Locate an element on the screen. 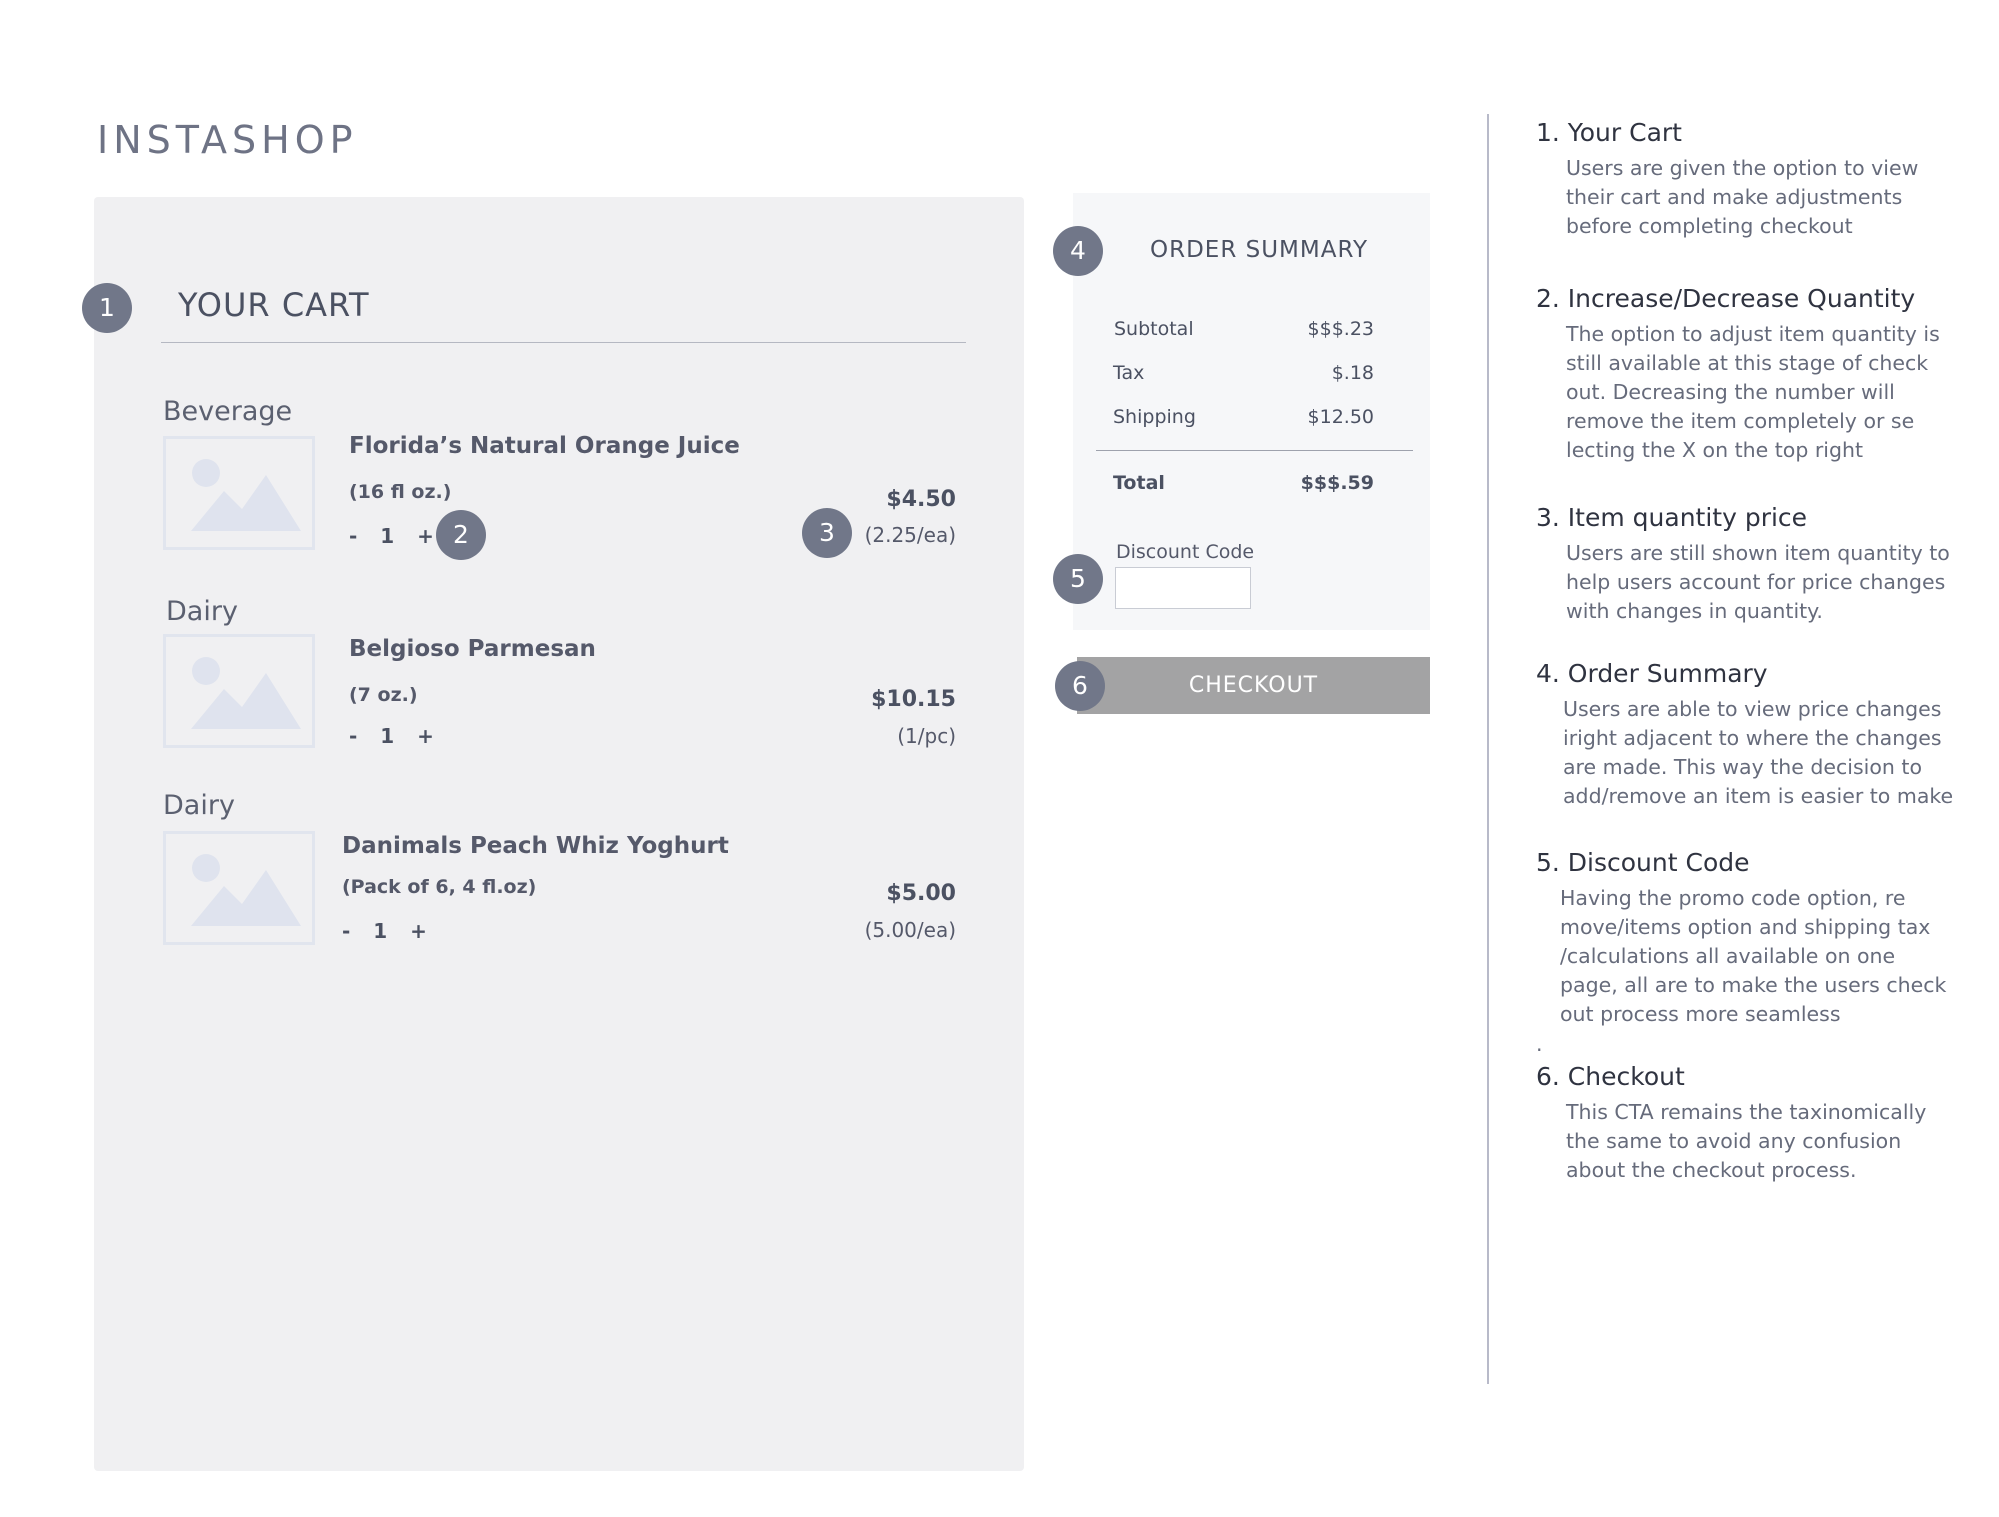 This screenshot has width=1999, height=1517. item-size: (Pack of 6, 4 fl.oz) is located at coordinates (439, 887).